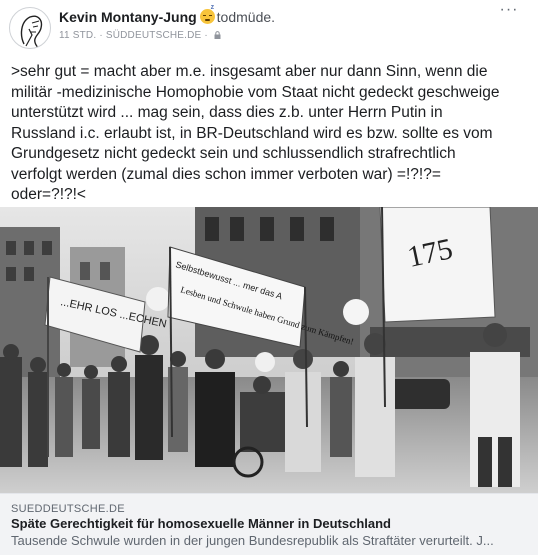 This screenshot has width=538, height=555. Describe the element at coordinates (153, 35) in the screenshot. I see `post-domain: SÜDDEUTSCHE.DE` at that location.